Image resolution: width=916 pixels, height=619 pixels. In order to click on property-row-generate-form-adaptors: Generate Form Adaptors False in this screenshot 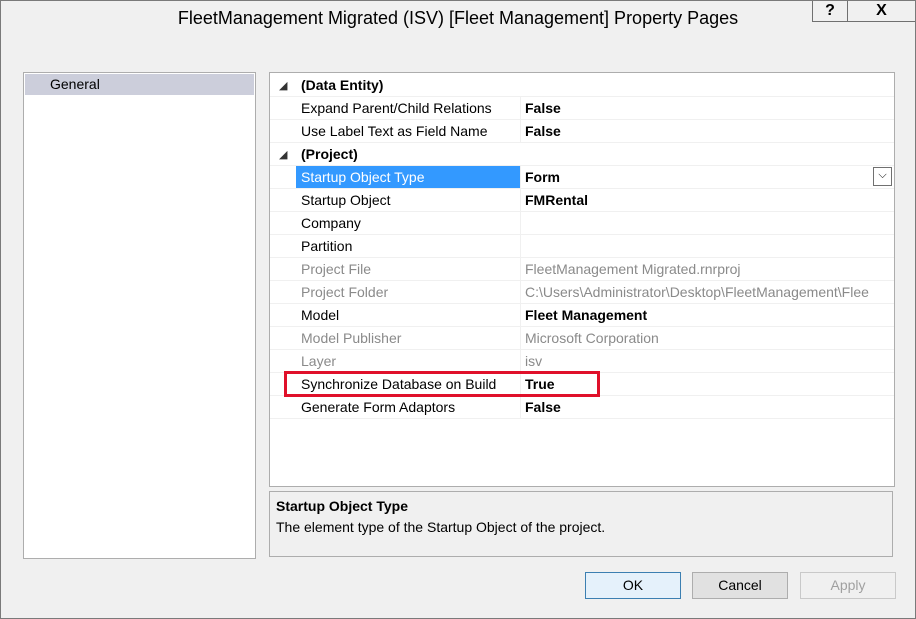, I will do `click(582, 407)`.